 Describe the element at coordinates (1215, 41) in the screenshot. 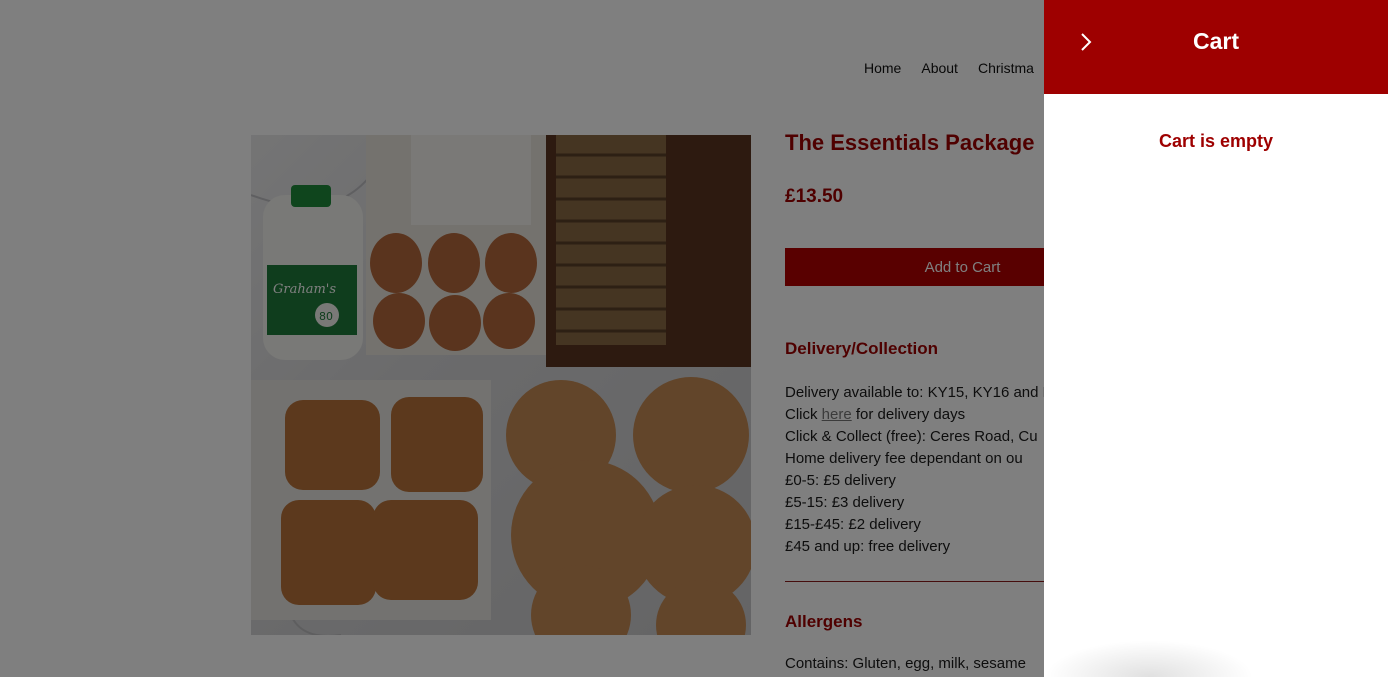

I see `cart-title: Cart` at that location.